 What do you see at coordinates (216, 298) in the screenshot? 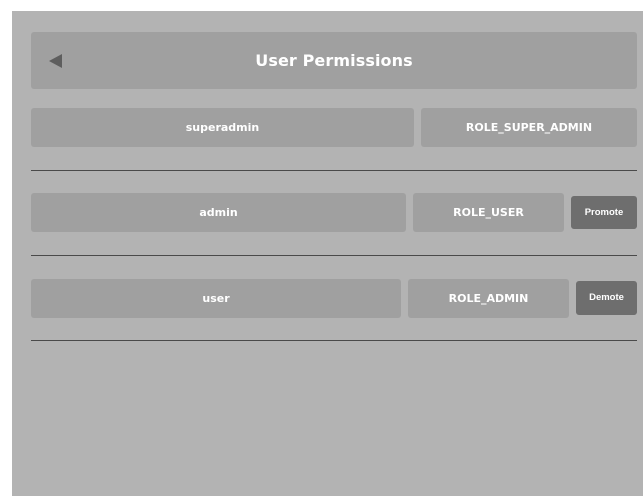
I see `username-cell-user: user` at bounding box center [216, 298].